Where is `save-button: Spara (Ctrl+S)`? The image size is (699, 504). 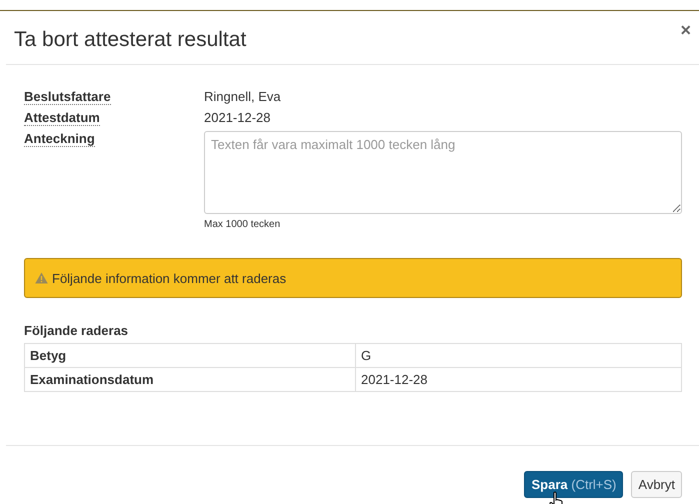 save-button: Spara (Ctrl+S) is located at coordinates (574, 484).